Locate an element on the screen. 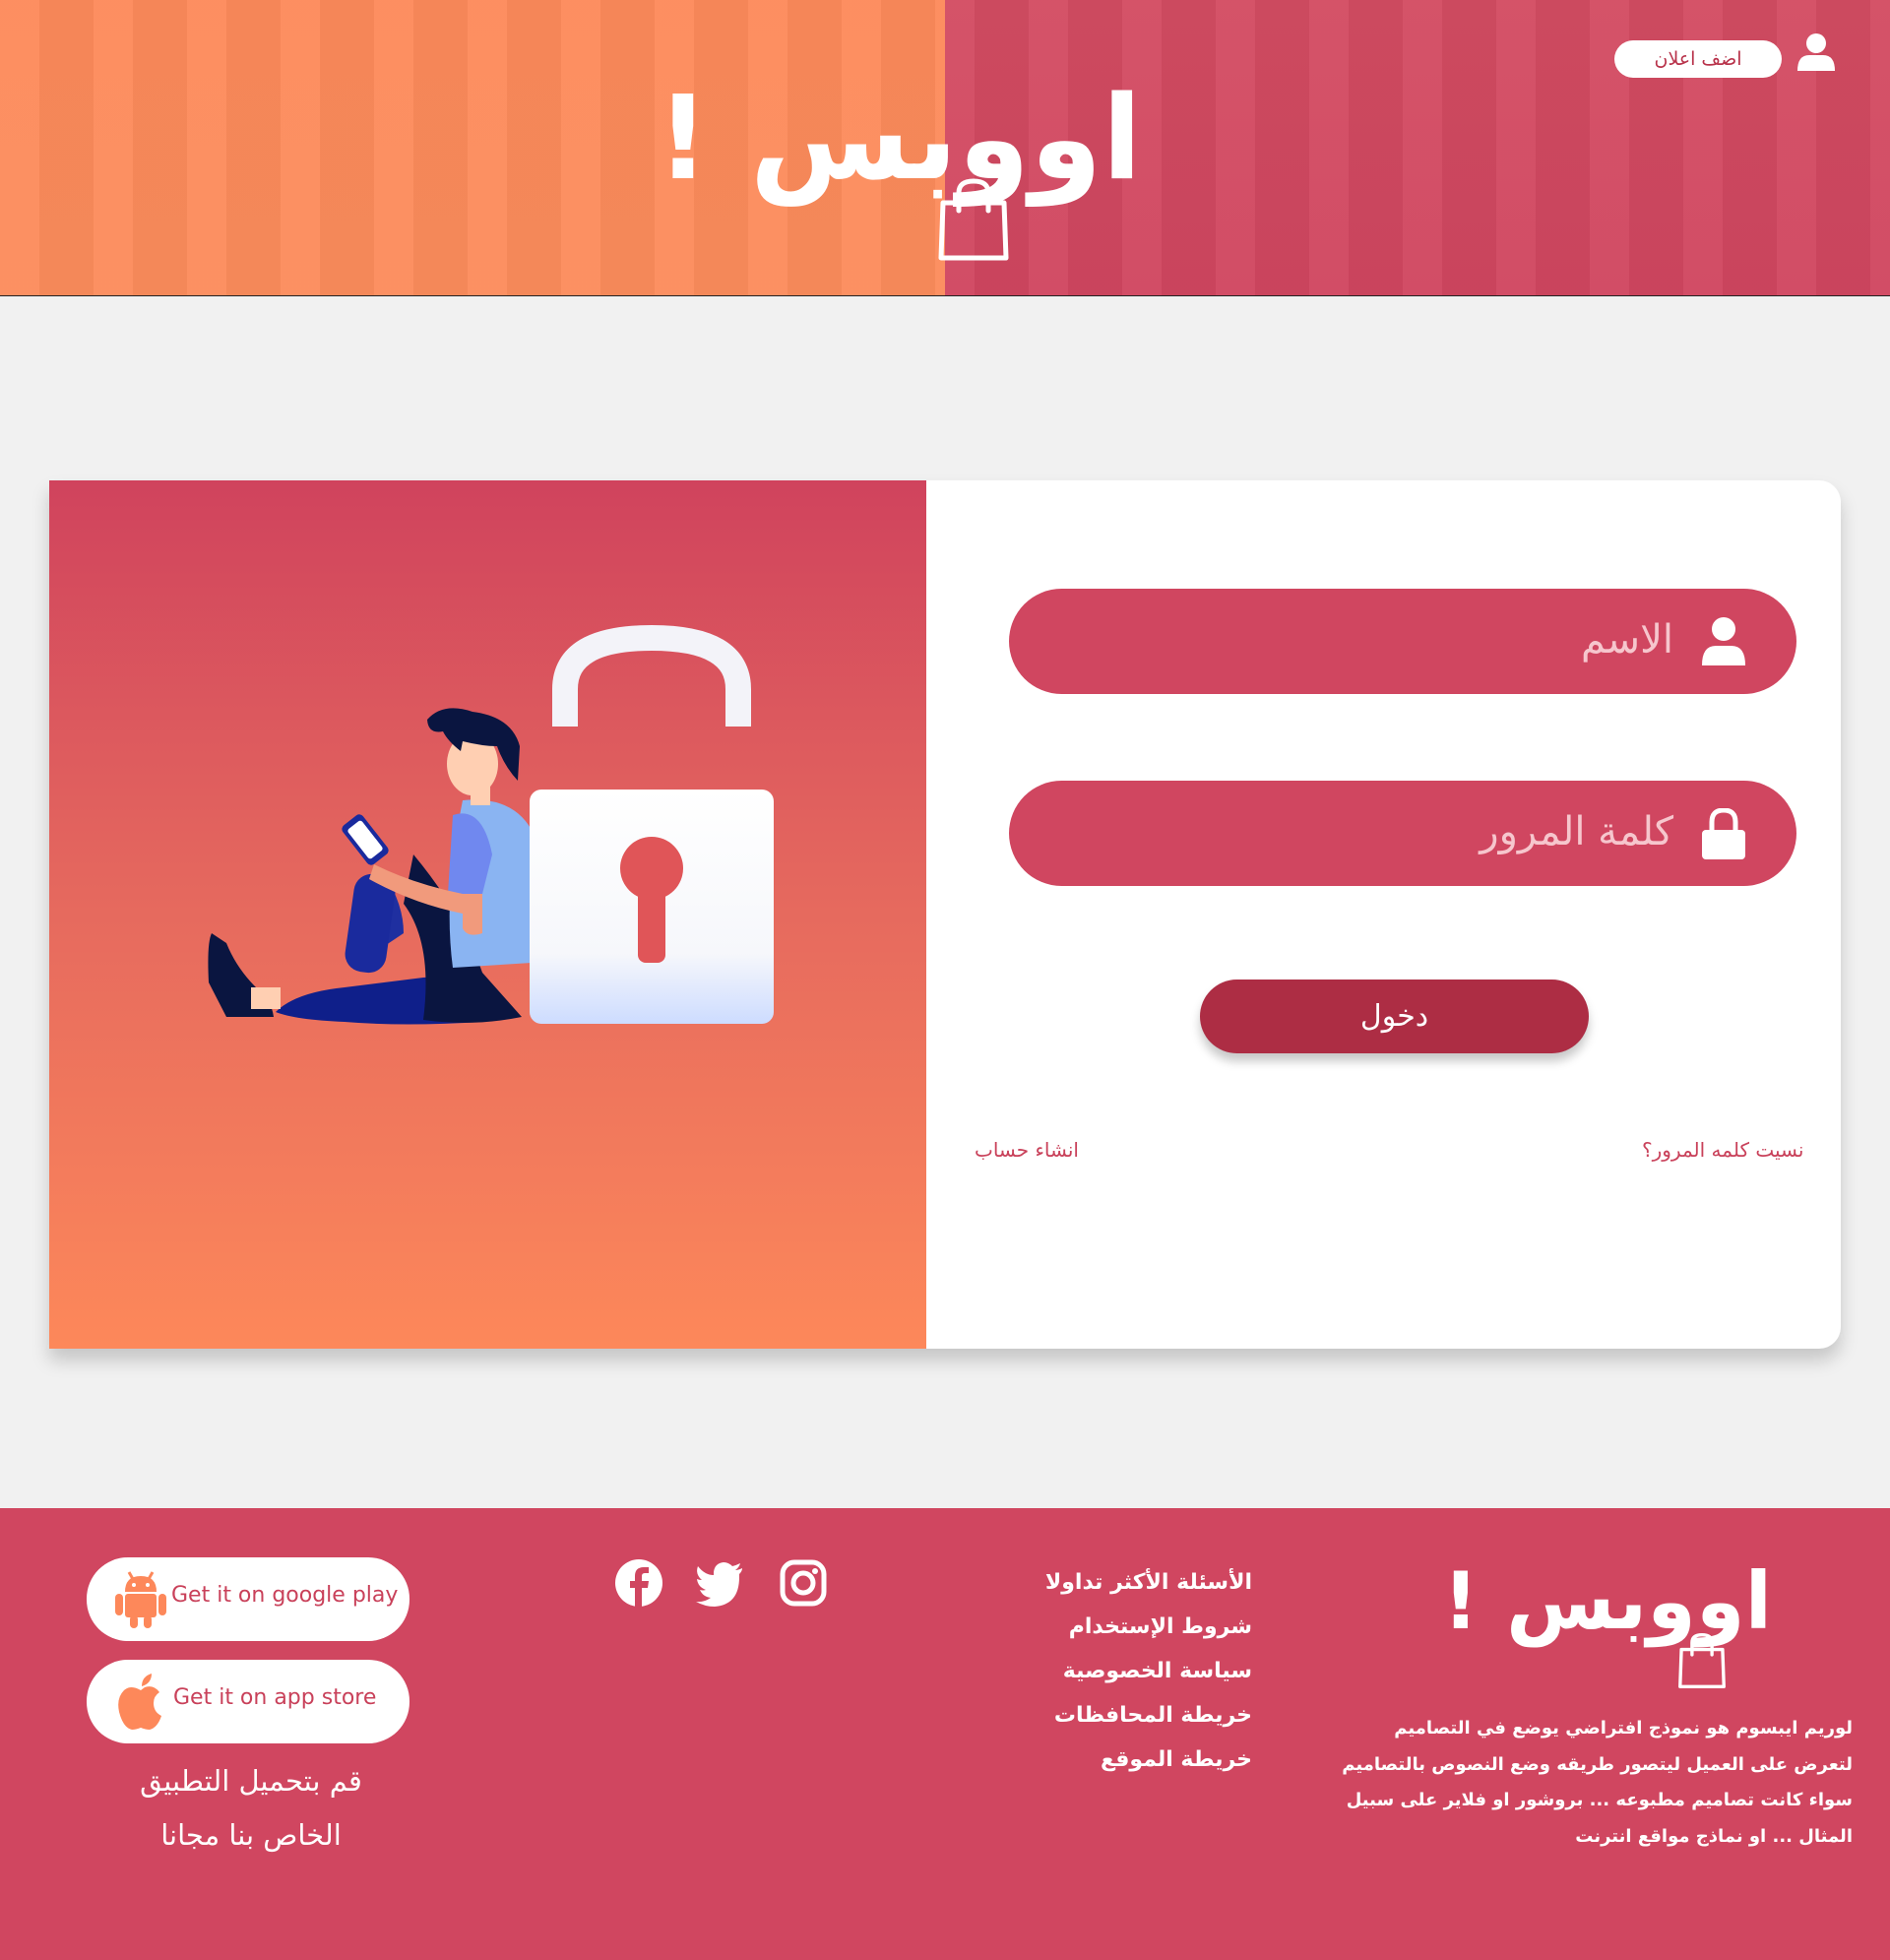 Image resolution: width=1890 pixels, height=1960 pixels. facebook-icon is located at coordinates (638, 1583).